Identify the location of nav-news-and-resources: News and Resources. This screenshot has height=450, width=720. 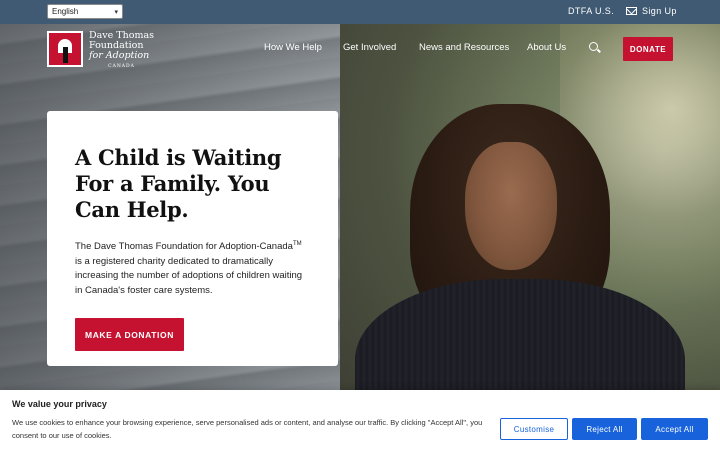
(464, 47).